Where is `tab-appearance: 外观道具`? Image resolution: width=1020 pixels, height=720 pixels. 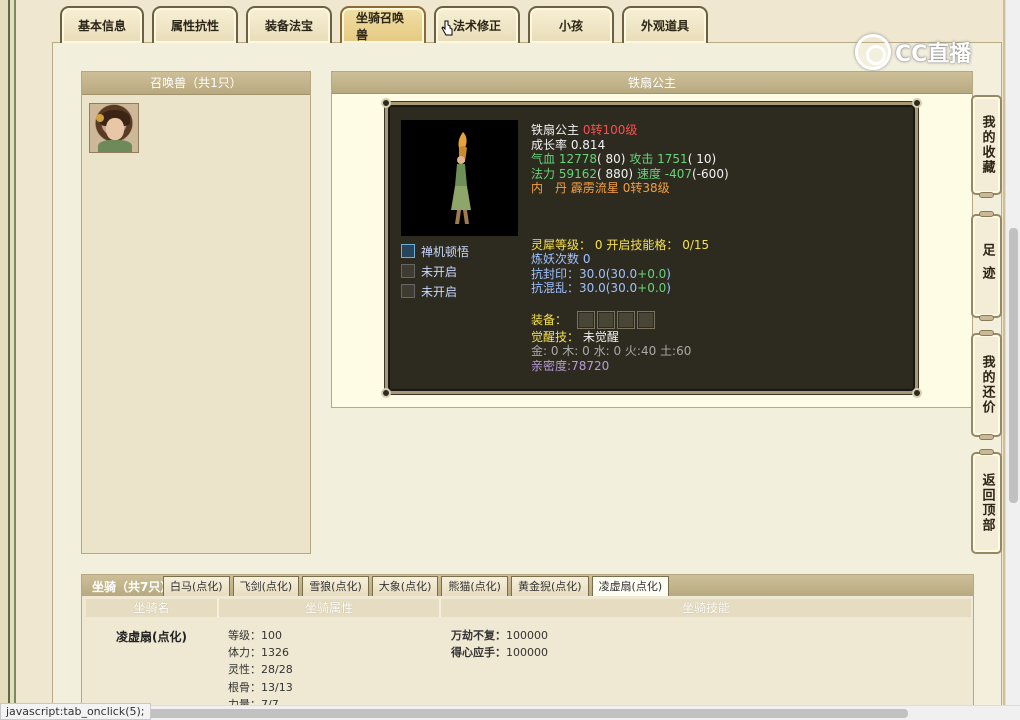 tab-appearance: 外观道具 is located at coordinates (665, 24).